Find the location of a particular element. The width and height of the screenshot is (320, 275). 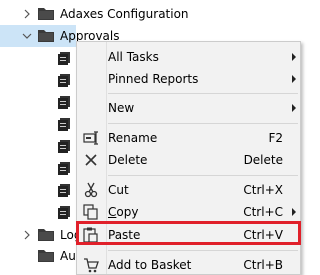

menu-item-add-to-basket: Add to Basket Ctrl+B is located at coordinates (188, 264).